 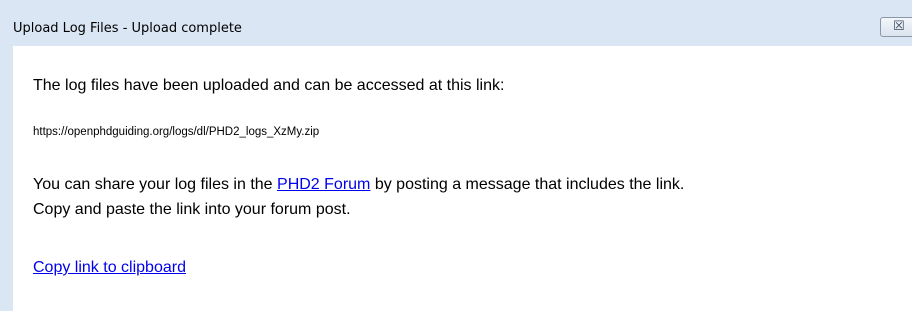 I want to click on title-bar: Upload Log Files - Upload complete ☒, so click(x=456, y=23).